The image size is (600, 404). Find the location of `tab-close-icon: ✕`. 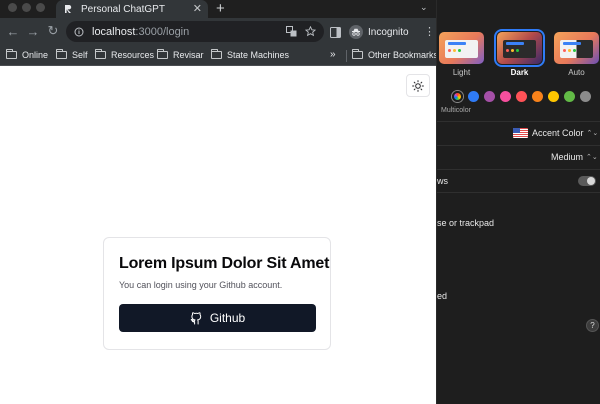

tab-close-icon: ✕ is located at coordinates (197, 9).